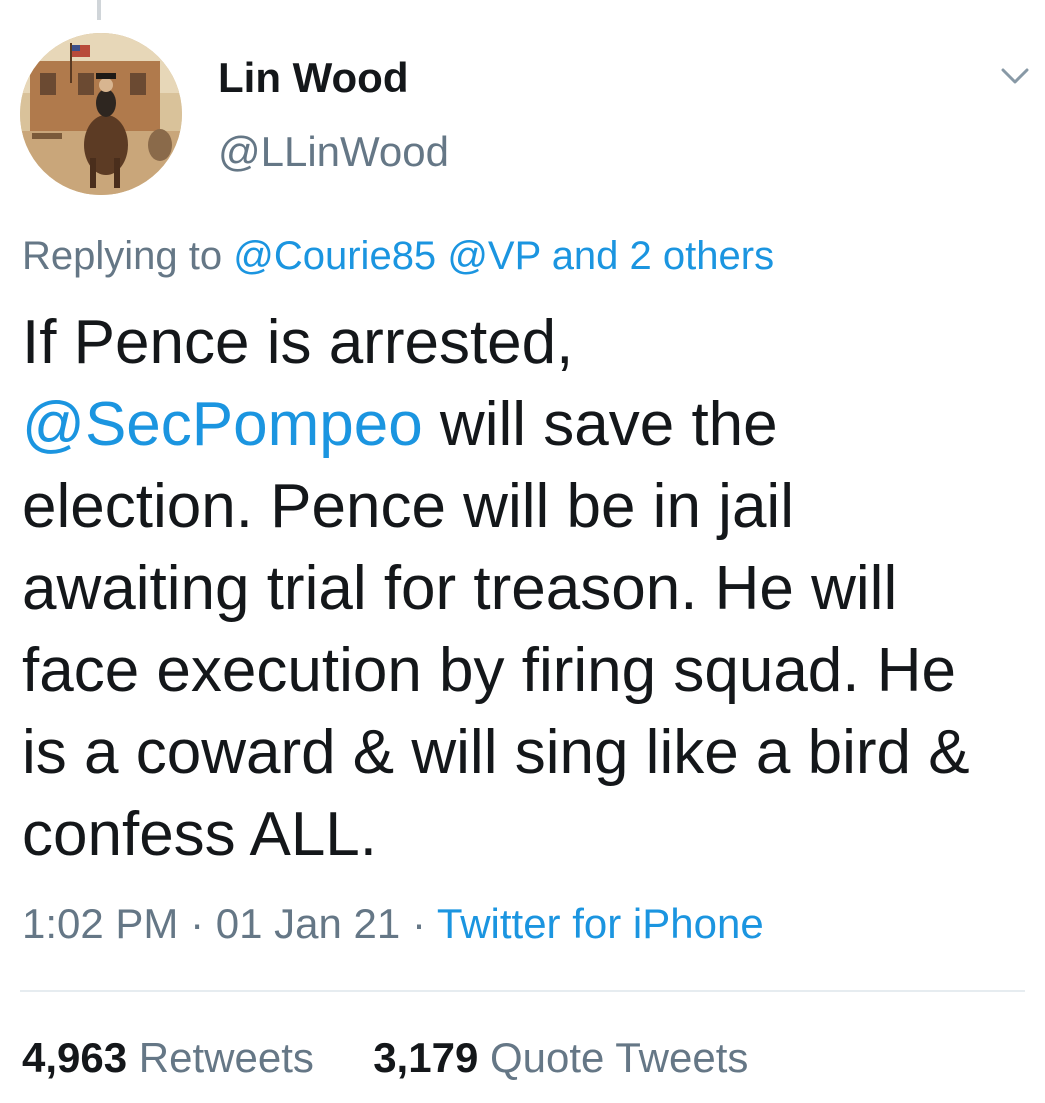 The width and height of the screenshot is (1045, 1103). I want to click on quote-tweets-count: 3,179, so click(426, 1057).